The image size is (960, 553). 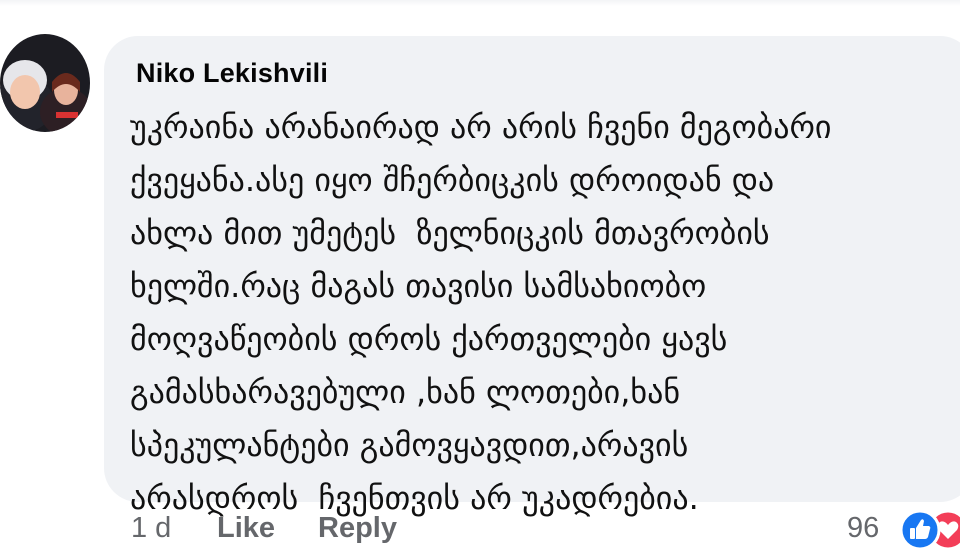 What do you see at coordinates (405, 392) in the screenshot?
I see `comment-line: გამასხარავებული ,ხან ლოთები,ხან` at bounding box center [405, 392].